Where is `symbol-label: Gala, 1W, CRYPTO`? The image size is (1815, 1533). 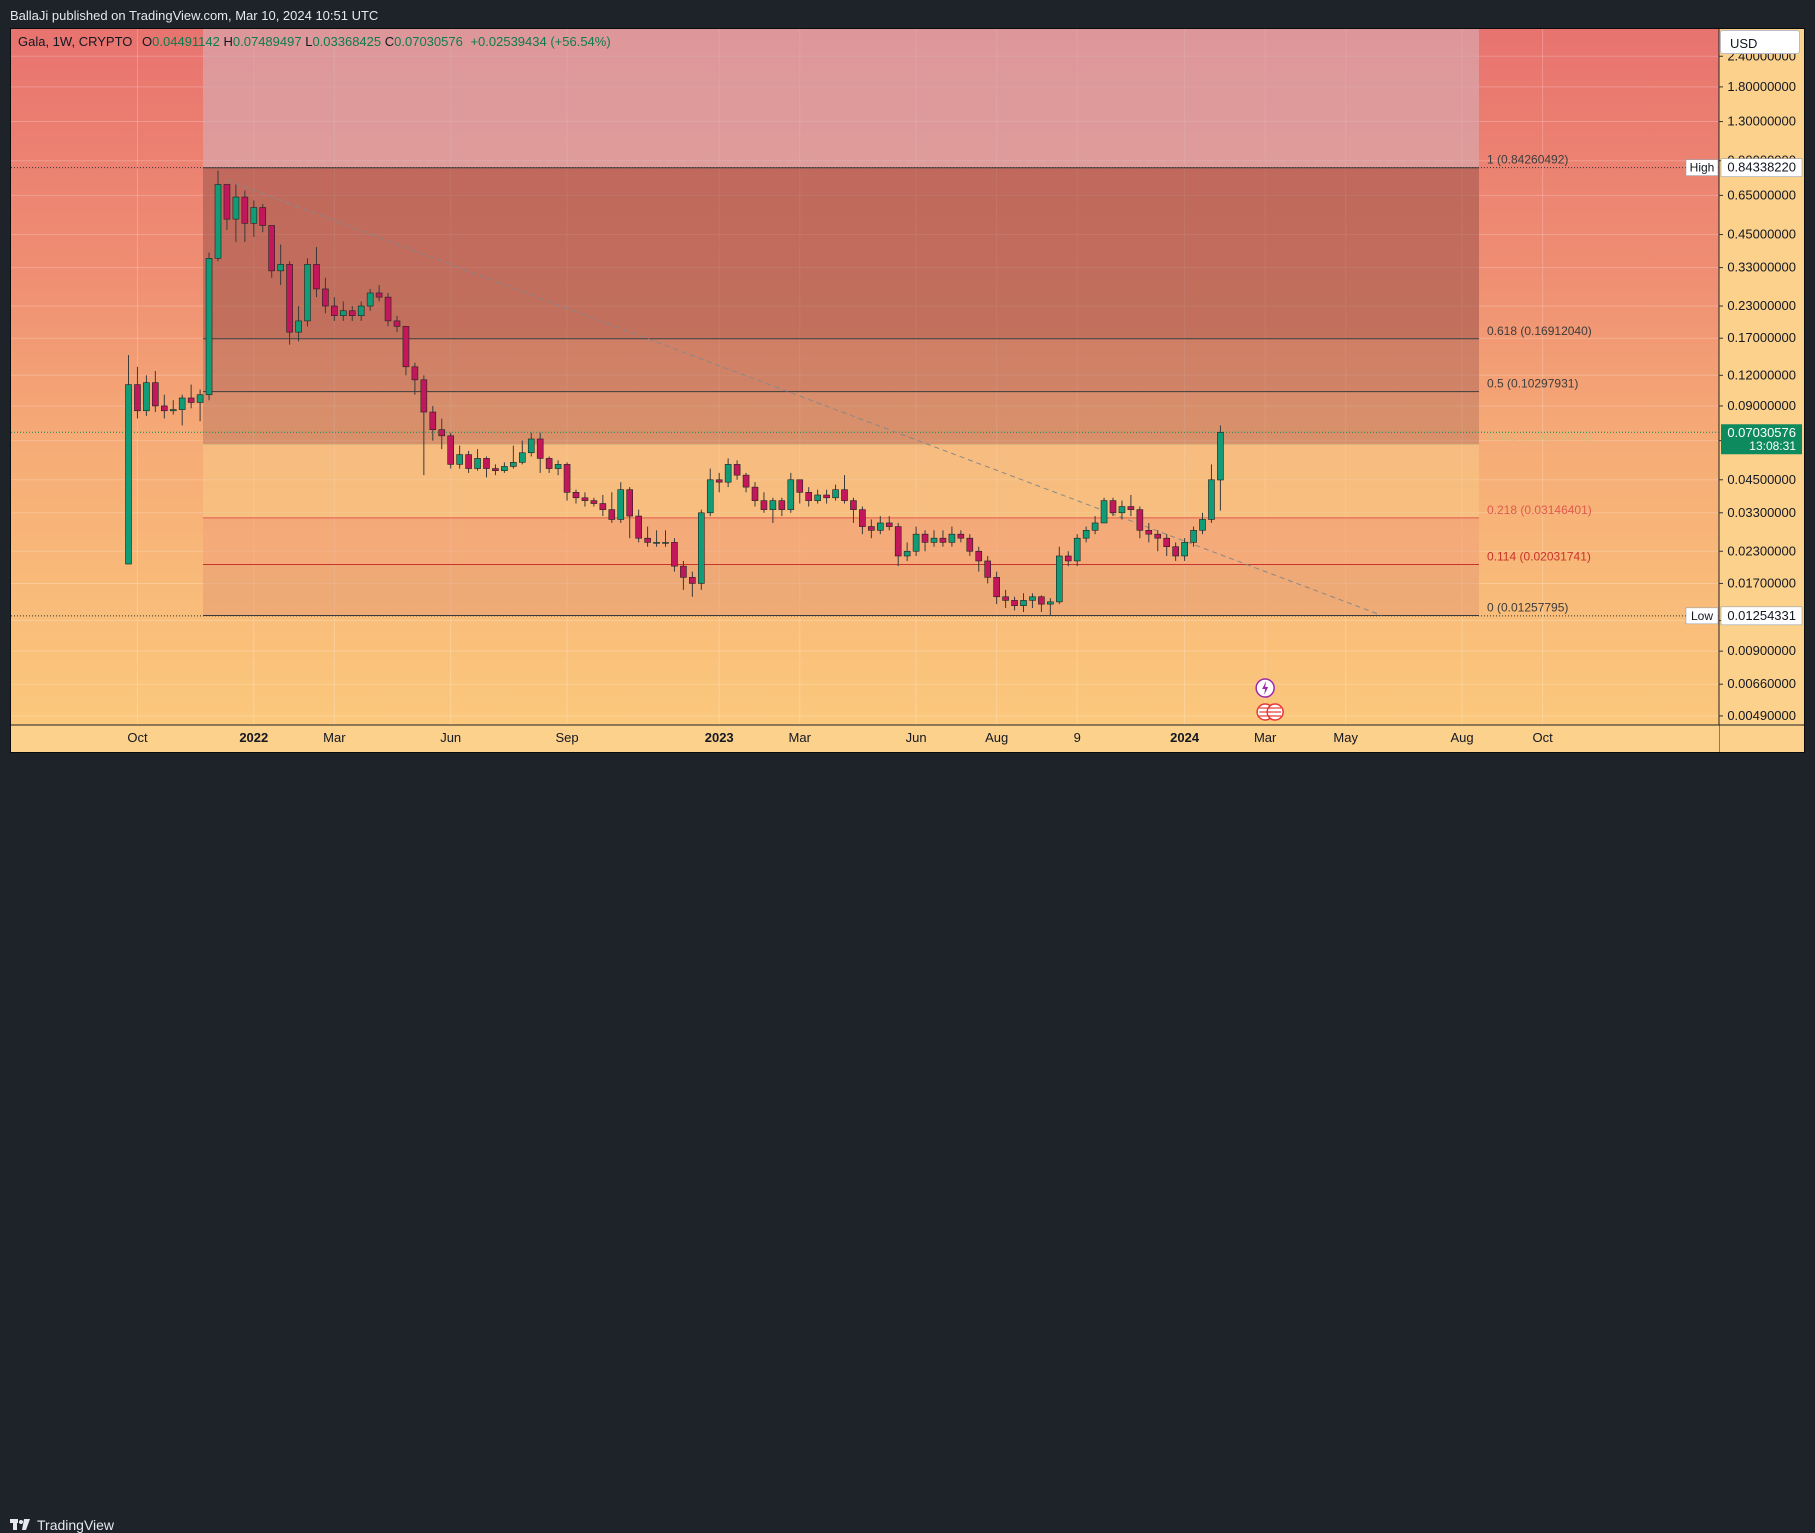 symbol-label: Gala, 1W, CRYPTO is located at coordinates (75, 41).